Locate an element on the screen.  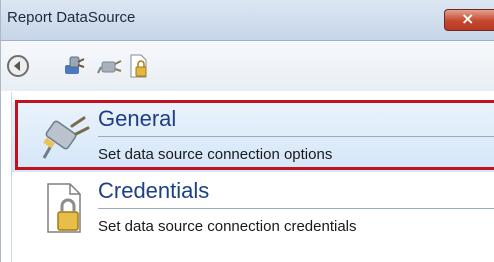
lock-document-icon is located at coordinates (64, 208).